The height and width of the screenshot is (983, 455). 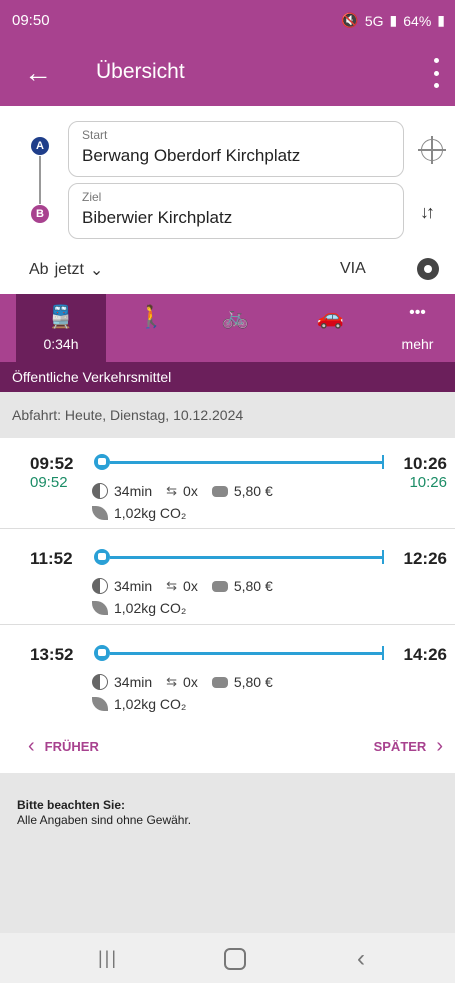 I want to click on departure-realtime: 09:52, so click(x=49, y=482).